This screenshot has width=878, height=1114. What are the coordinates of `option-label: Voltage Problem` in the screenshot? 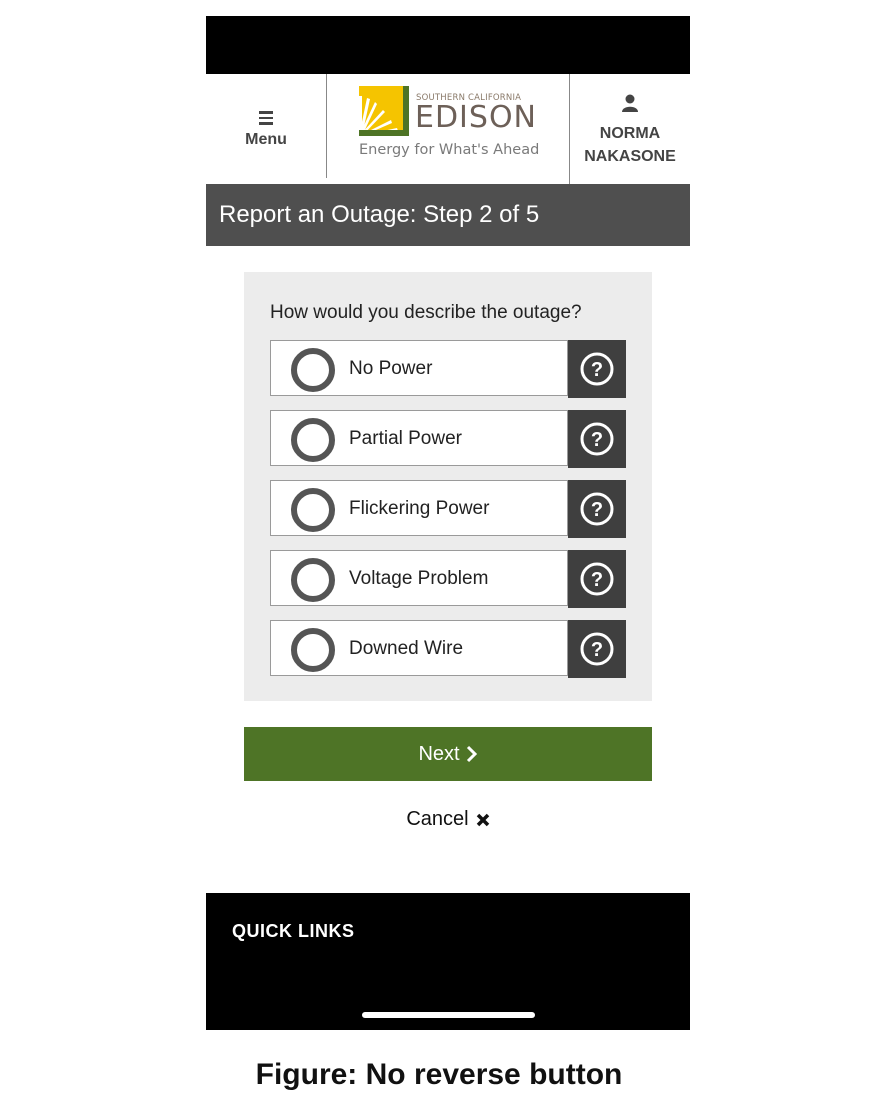 It's located at (419, 578).